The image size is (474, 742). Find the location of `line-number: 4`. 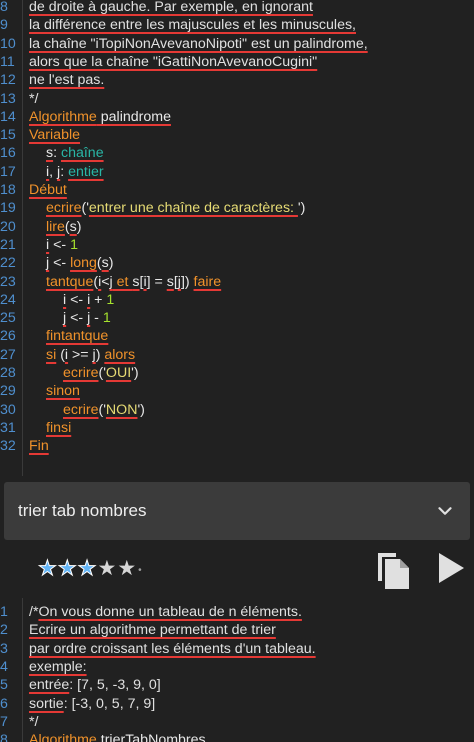

line-number: 4 is located at coordinates (4, 666).